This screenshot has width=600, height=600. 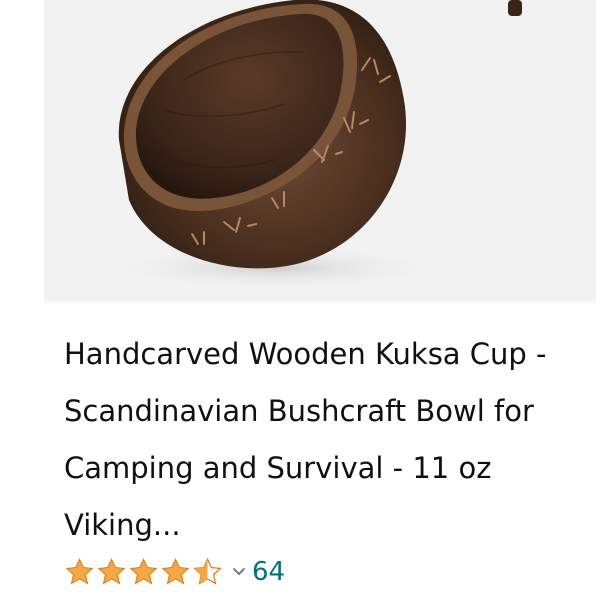 I want to click on review-count-link: 64, so click(x=268, y=572).